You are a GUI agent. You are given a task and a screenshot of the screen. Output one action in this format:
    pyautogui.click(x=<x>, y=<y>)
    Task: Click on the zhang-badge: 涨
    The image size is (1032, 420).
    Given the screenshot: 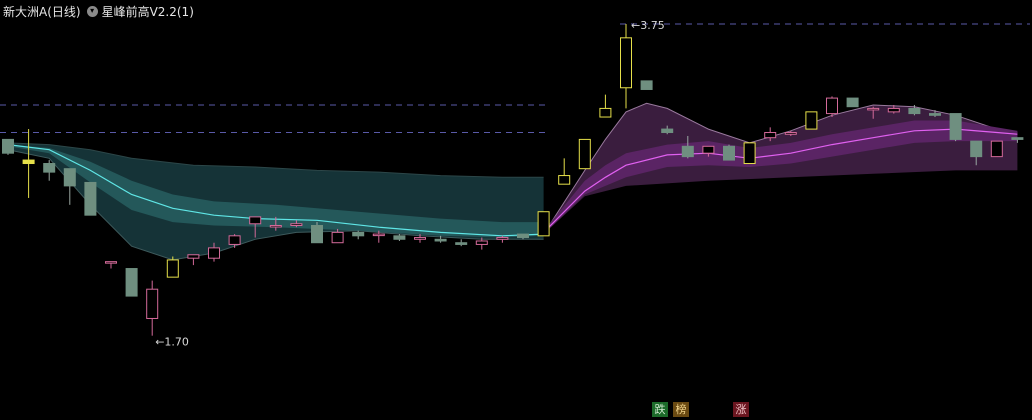 What is the action you would take?
    pyautogui.click(x=741, y=409)
    